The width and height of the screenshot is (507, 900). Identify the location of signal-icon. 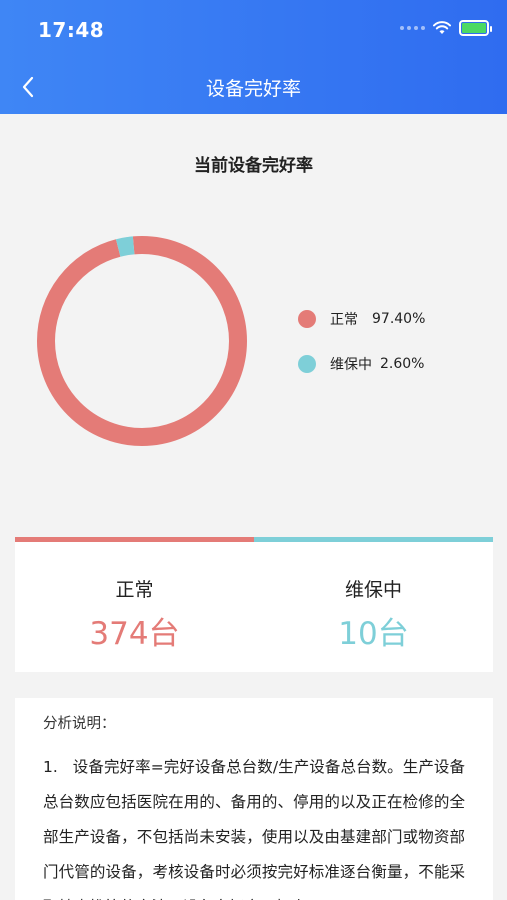
(412, 28).